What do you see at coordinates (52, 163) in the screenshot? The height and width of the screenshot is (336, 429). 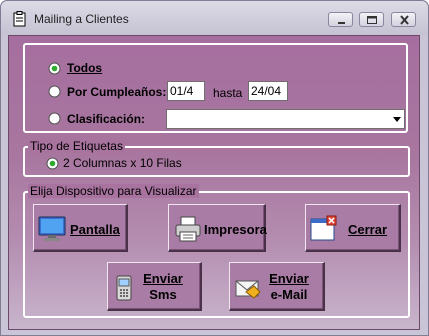 I see `radio-2col` at bounding box center [52, 163].